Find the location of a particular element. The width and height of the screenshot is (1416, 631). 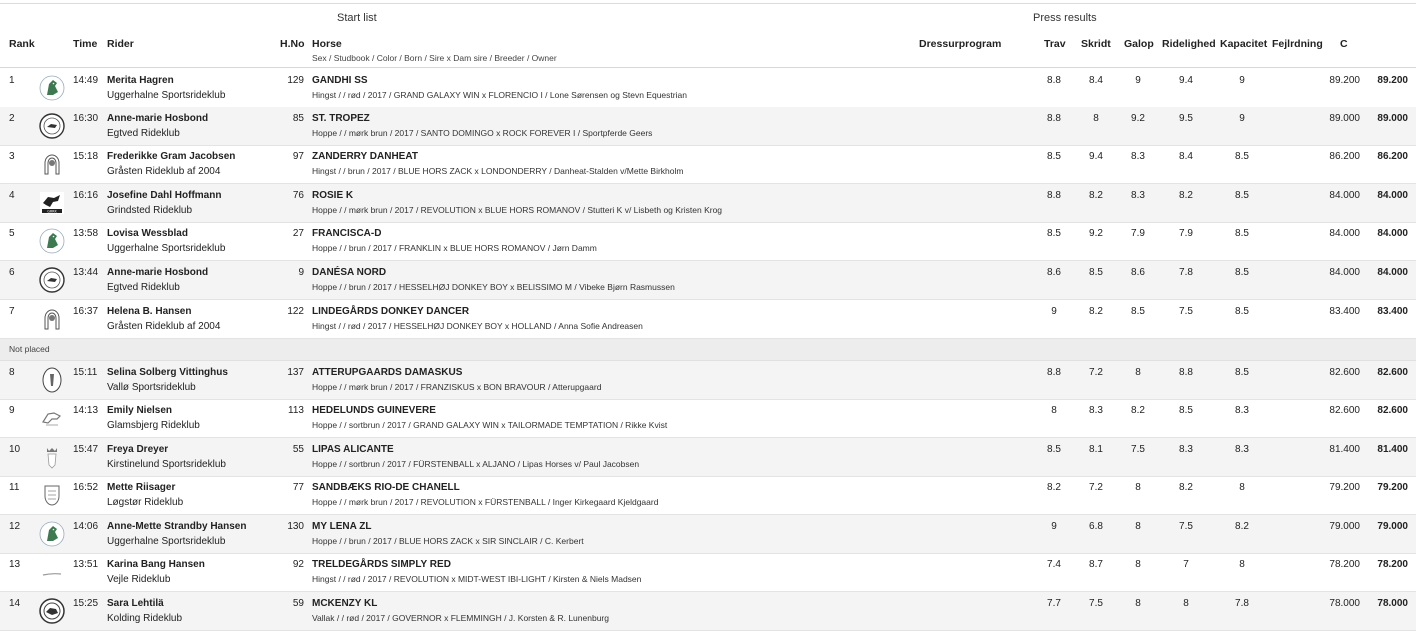

score-ridelighed: 9.4 is located at coordinates (1186, 80).